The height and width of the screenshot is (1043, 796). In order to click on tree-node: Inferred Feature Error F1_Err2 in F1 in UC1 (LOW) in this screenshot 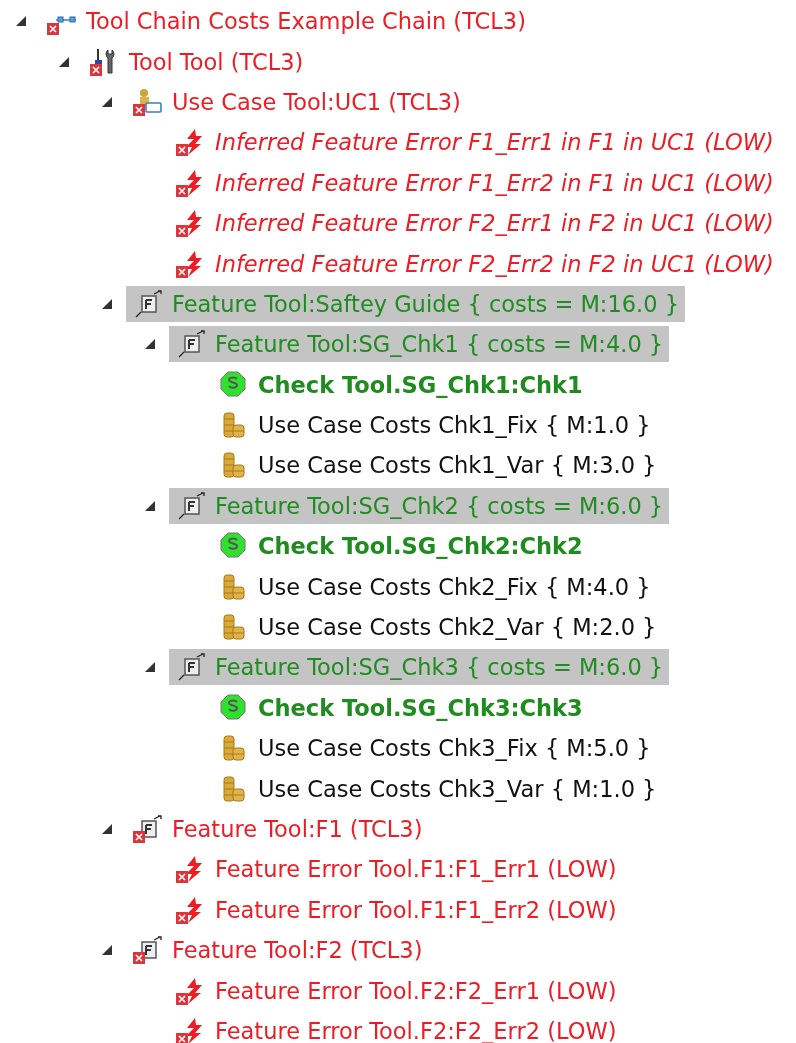, I will do `click(474, 182)`.